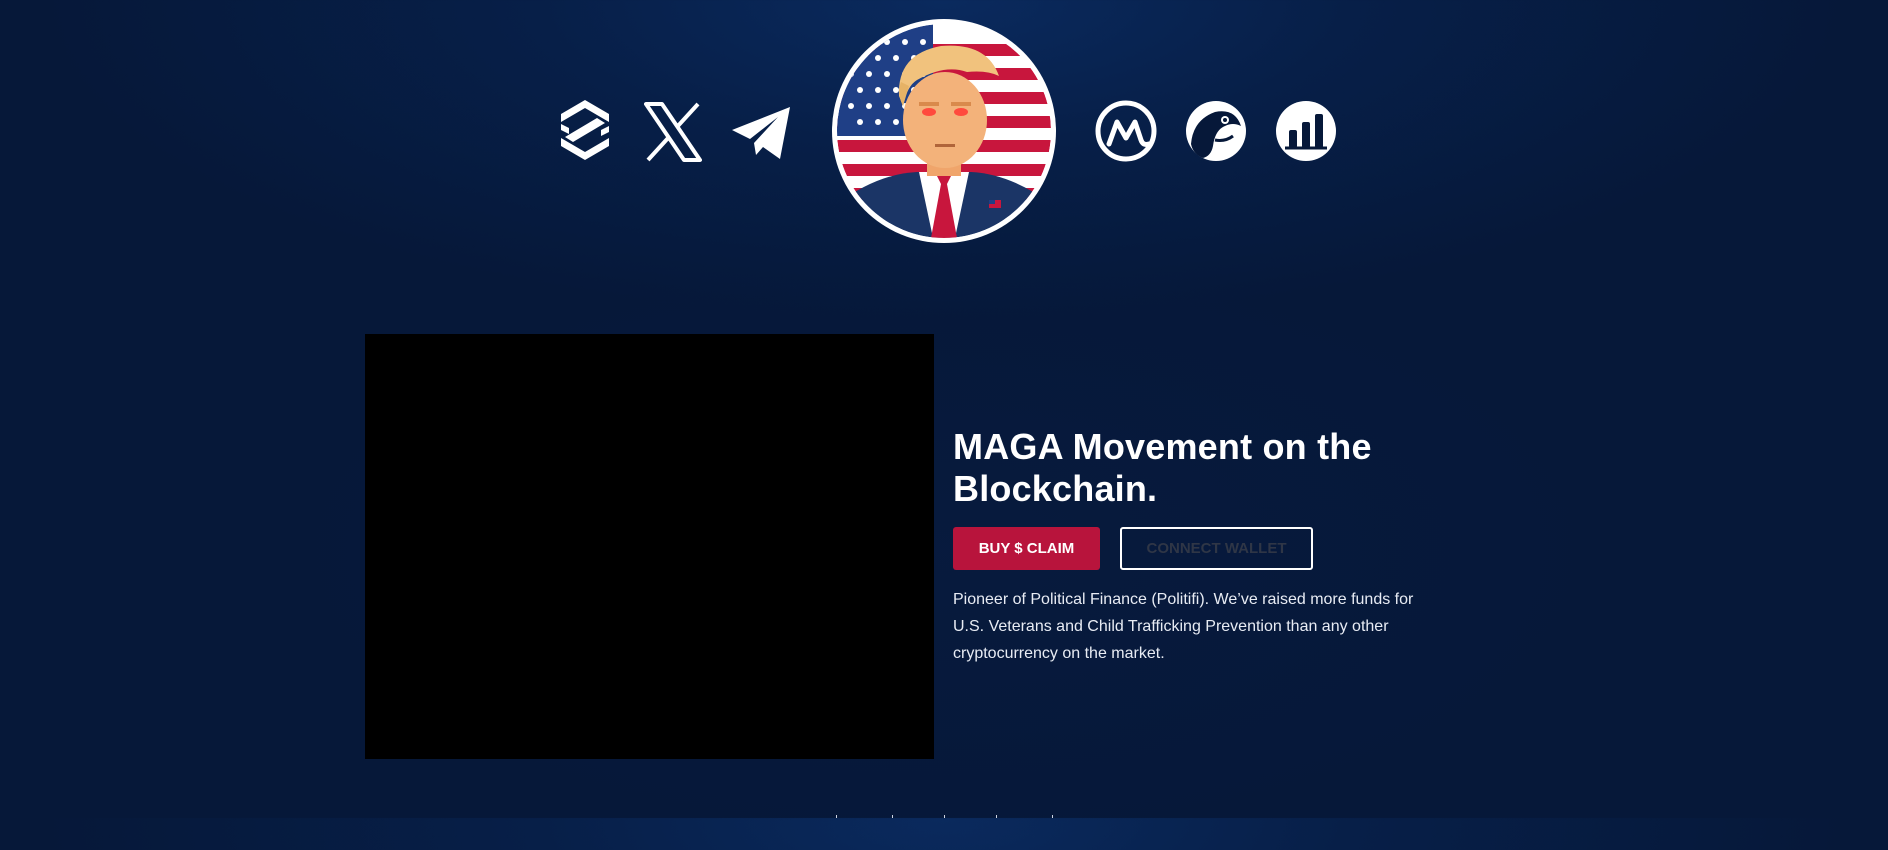 Image resolution: width=1888 pixels, height=850 pixels. What do you see at coordinates (1216, 548) in the screenshot?
I see `connect-wallet-button: CONNECT WALLET` at bounding box center [1216, 548].